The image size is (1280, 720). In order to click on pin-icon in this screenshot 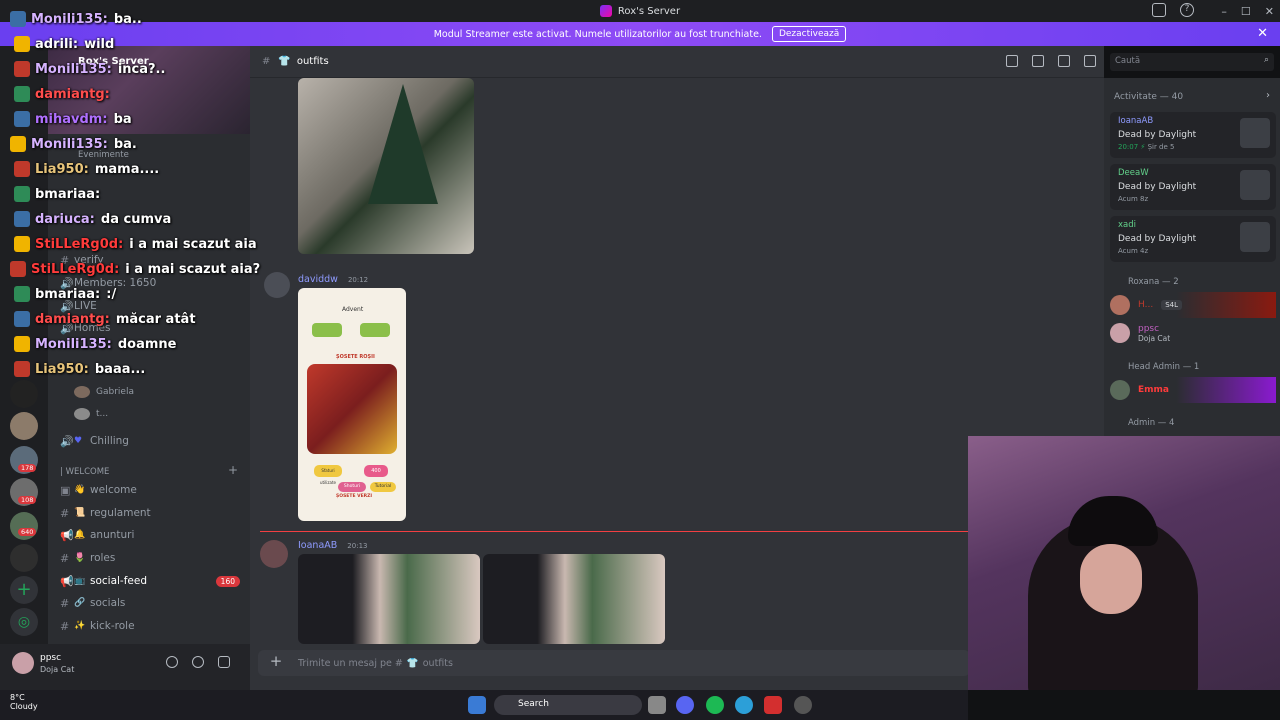, I will do `click(1064, 61)`.